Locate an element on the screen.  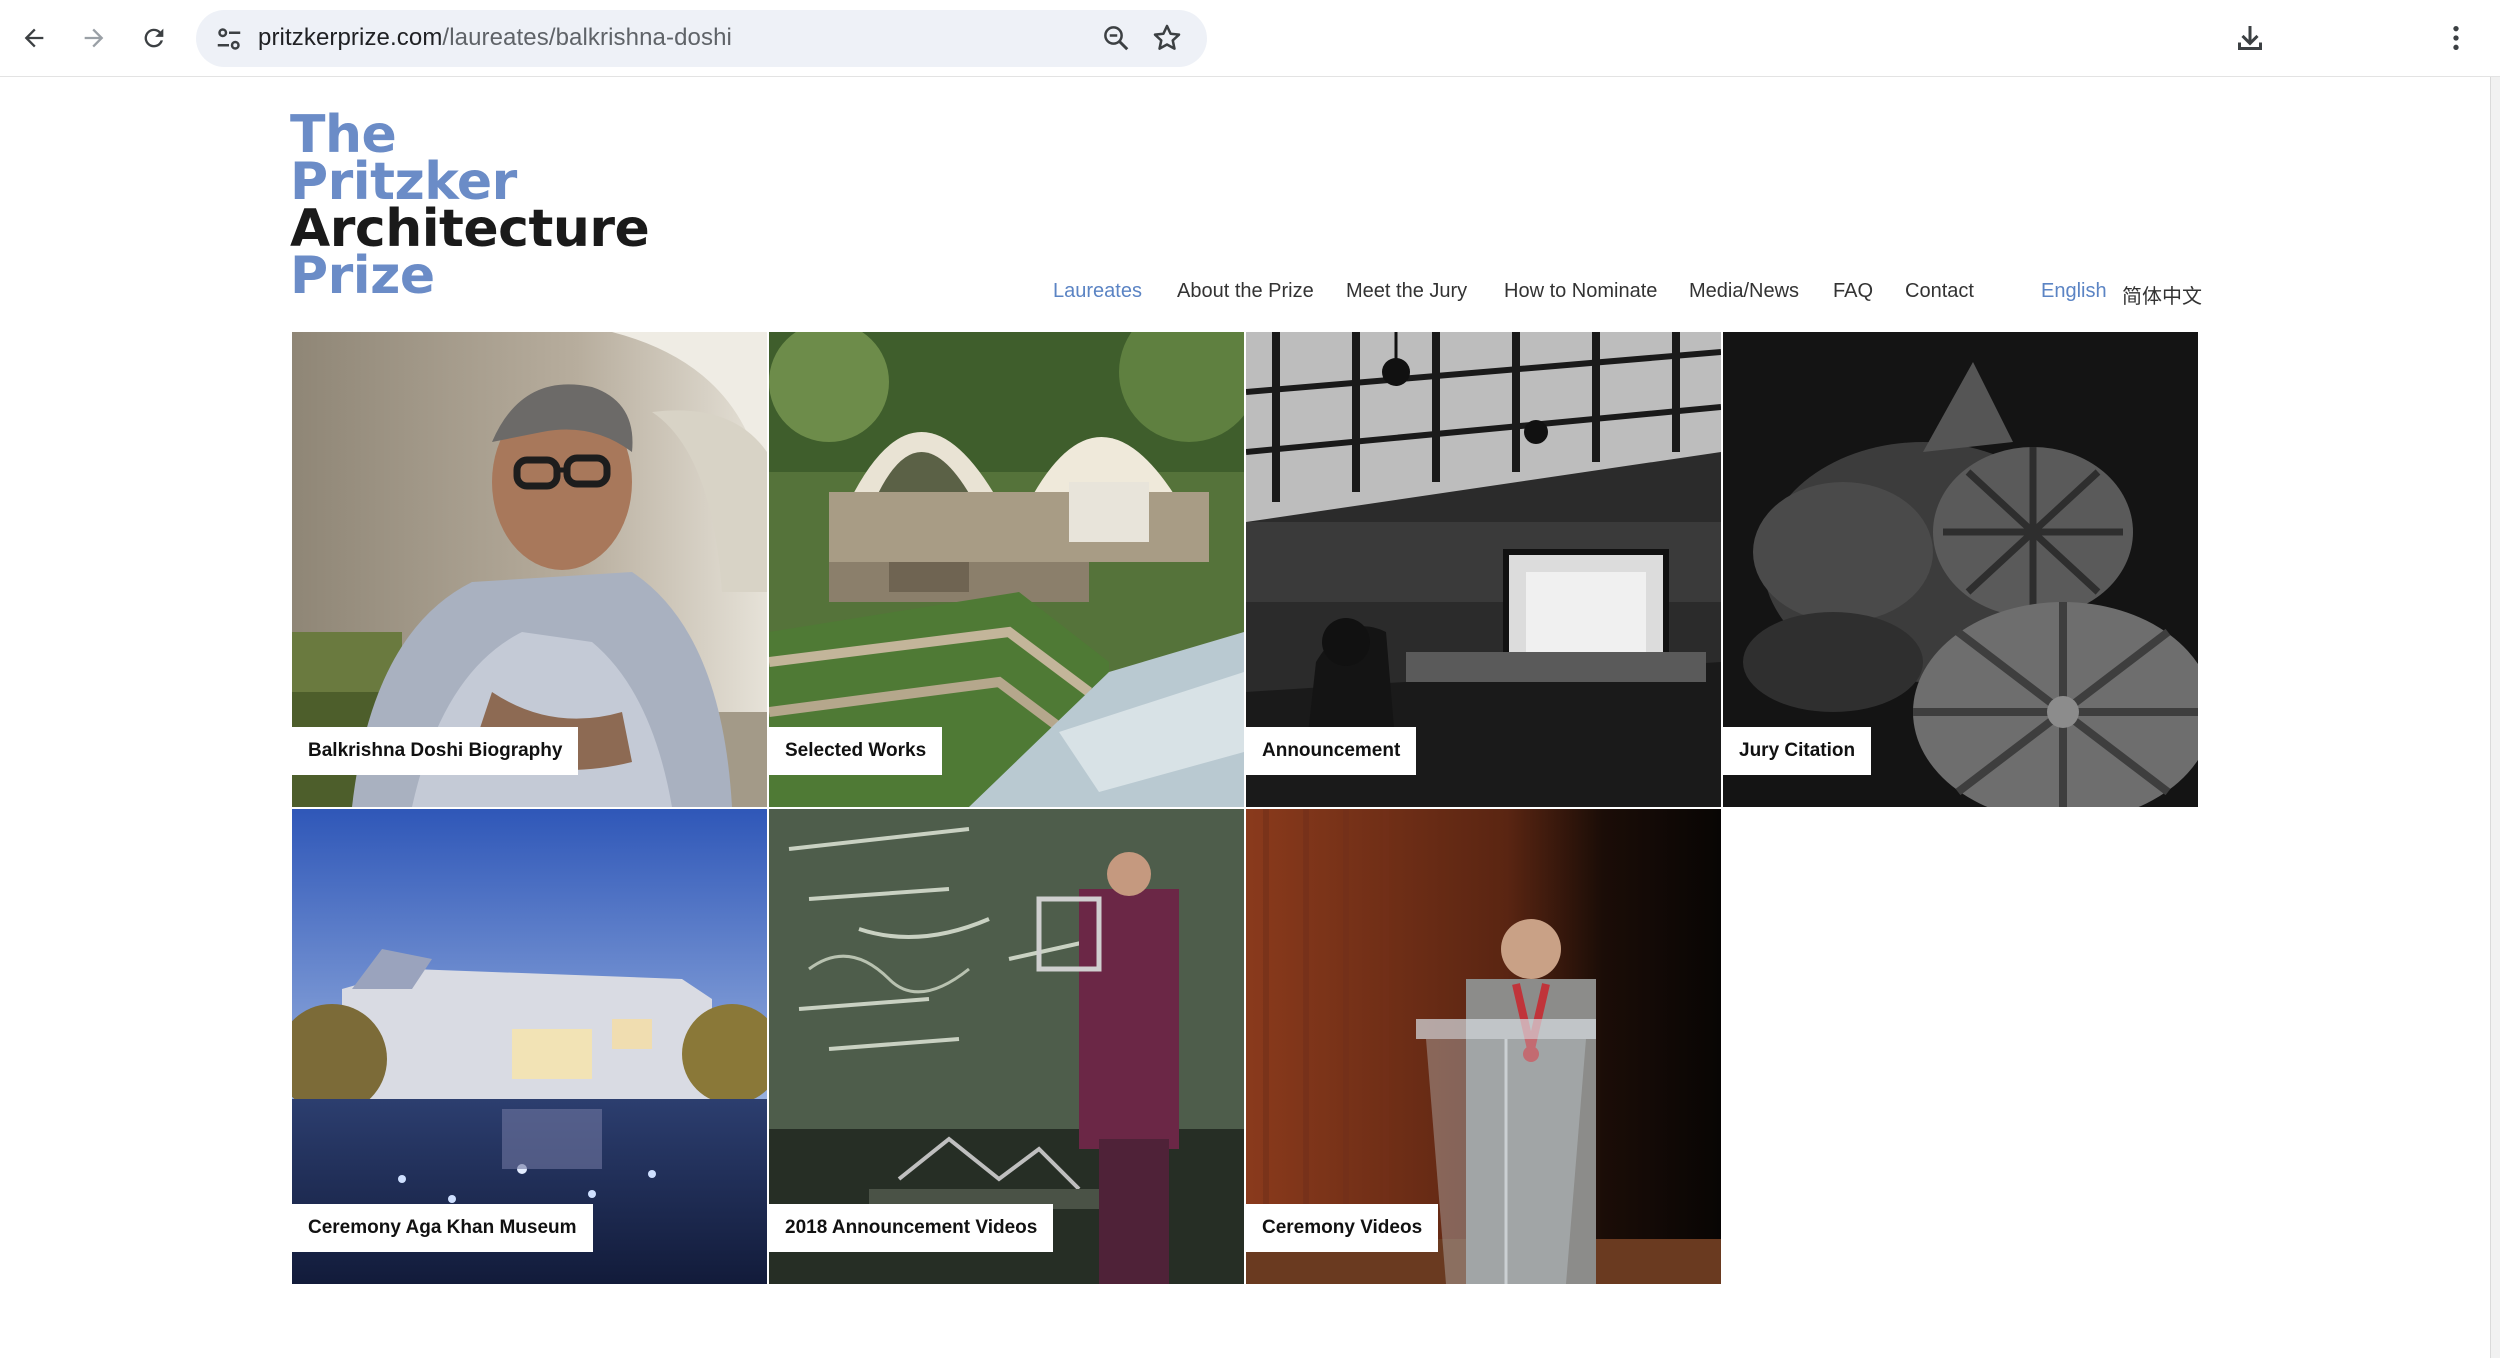
forward-button is located at coordinates (94, 38).